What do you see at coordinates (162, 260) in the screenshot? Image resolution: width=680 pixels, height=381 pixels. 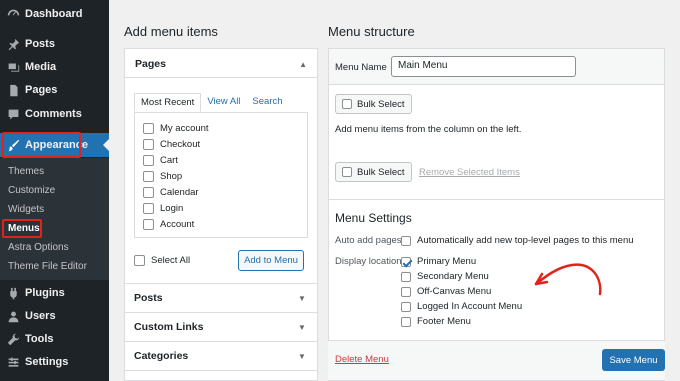 I see `select-all-row: Select All` at bounding box center [162, 260].